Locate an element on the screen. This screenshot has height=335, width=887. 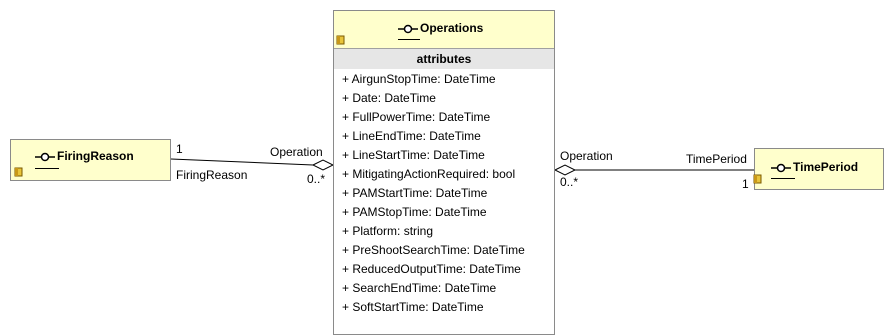
operations-name: Operations is located at coordinates (452, 28).